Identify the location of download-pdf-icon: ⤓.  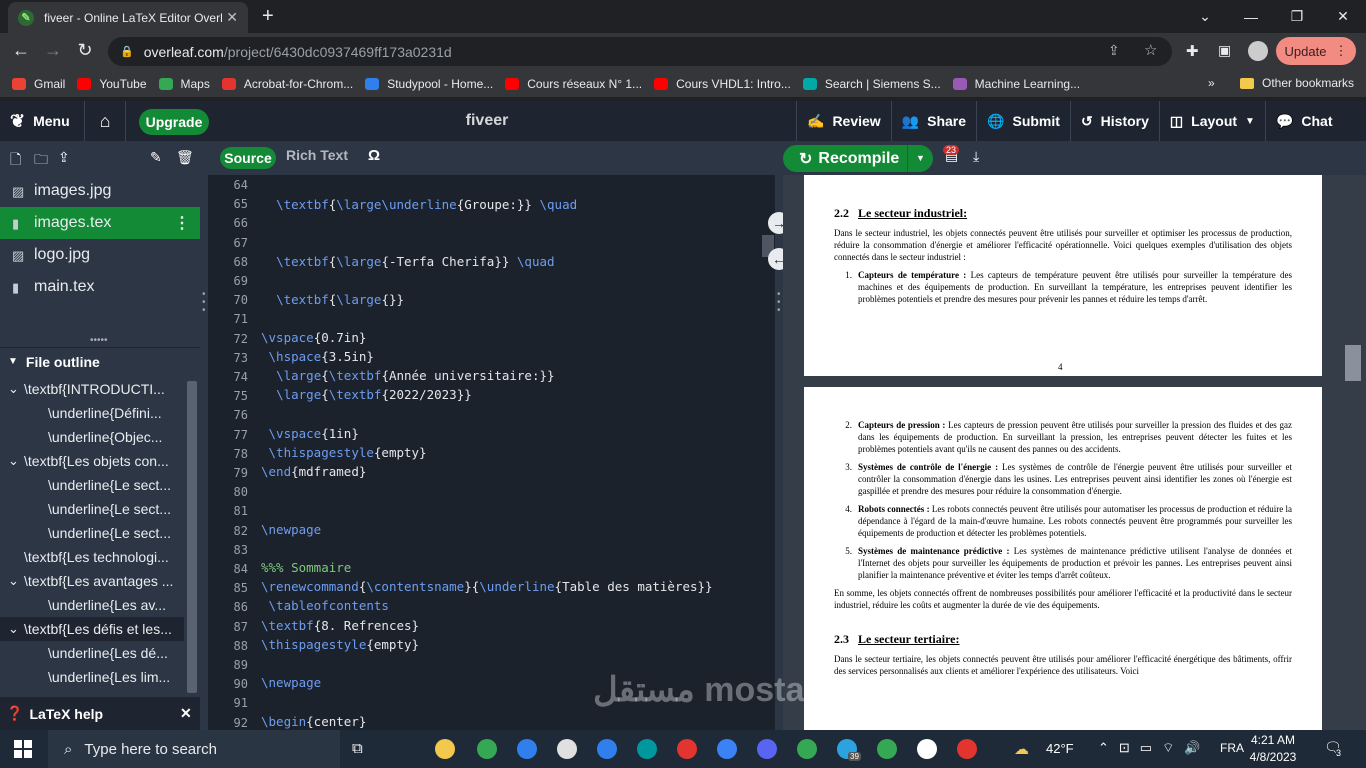
(976, 156).